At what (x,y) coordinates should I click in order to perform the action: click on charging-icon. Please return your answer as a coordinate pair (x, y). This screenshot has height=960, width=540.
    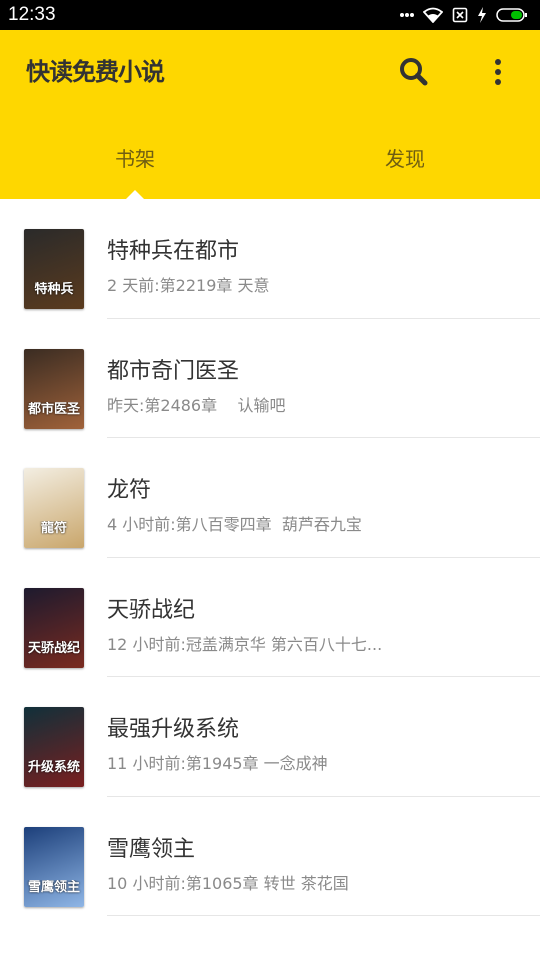
    Looking at the image, I should click on (482, 15).